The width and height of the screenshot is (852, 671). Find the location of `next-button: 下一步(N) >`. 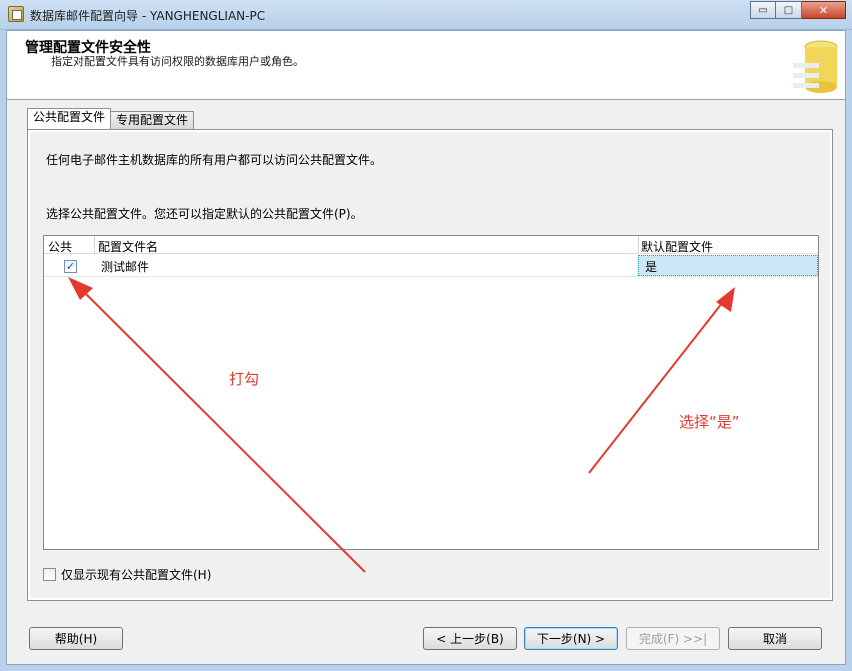

next-button: 下一步(N) > is located at coordinates (571, 638).